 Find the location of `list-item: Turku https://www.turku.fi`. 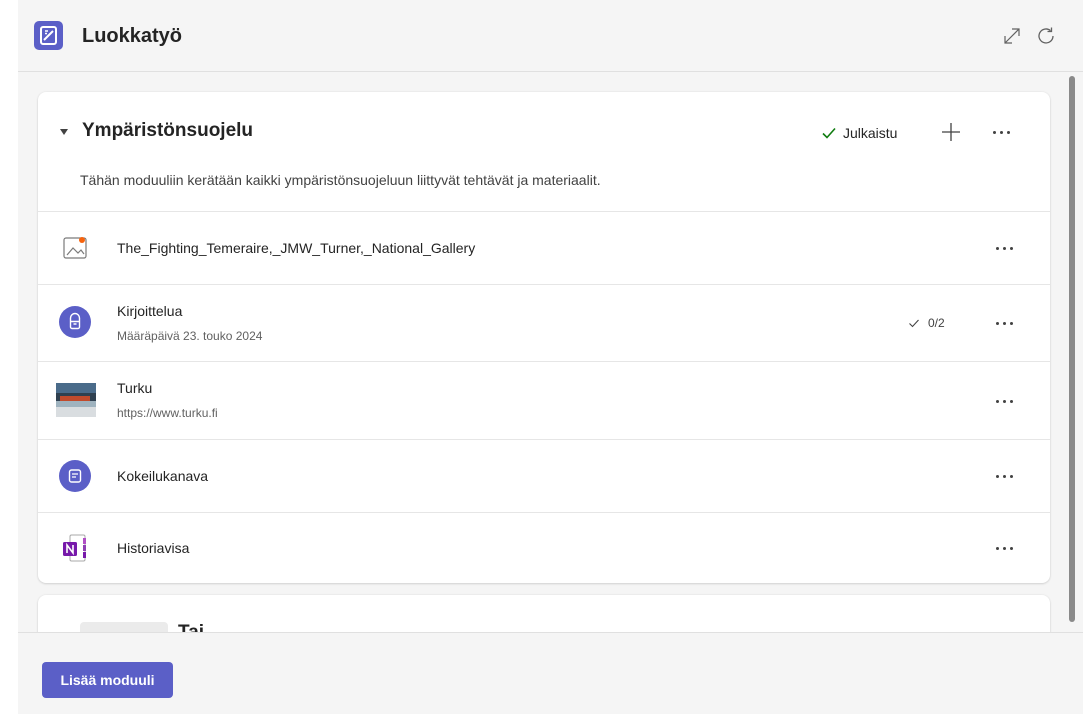

list-item: Turku https://www.turku.fi is located at coordinates (544, 400).